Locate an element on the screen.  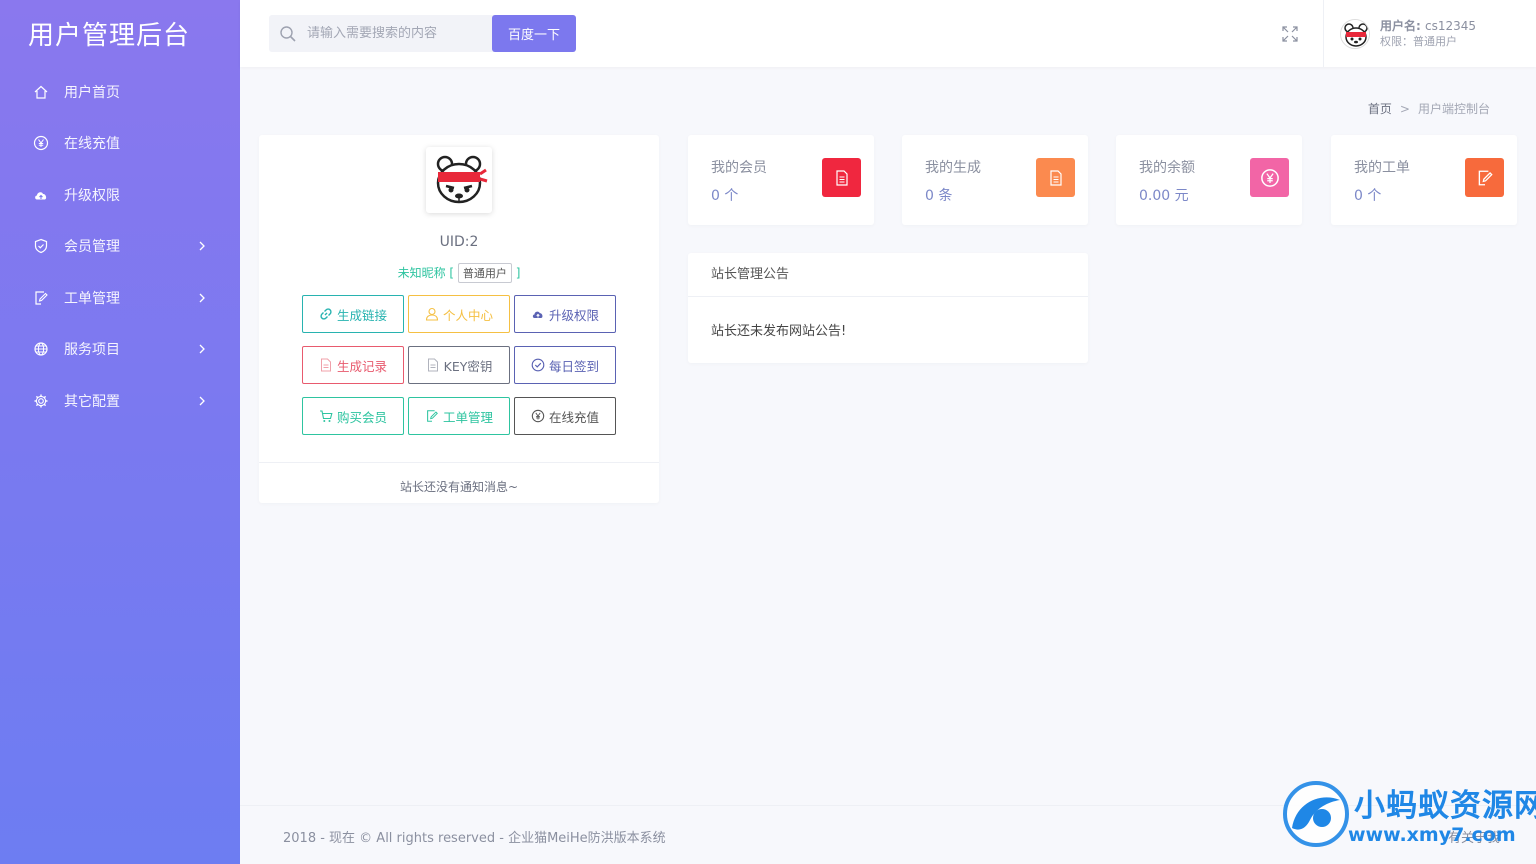
button-label: KEY密钥 is located at coordinates (468, 366).